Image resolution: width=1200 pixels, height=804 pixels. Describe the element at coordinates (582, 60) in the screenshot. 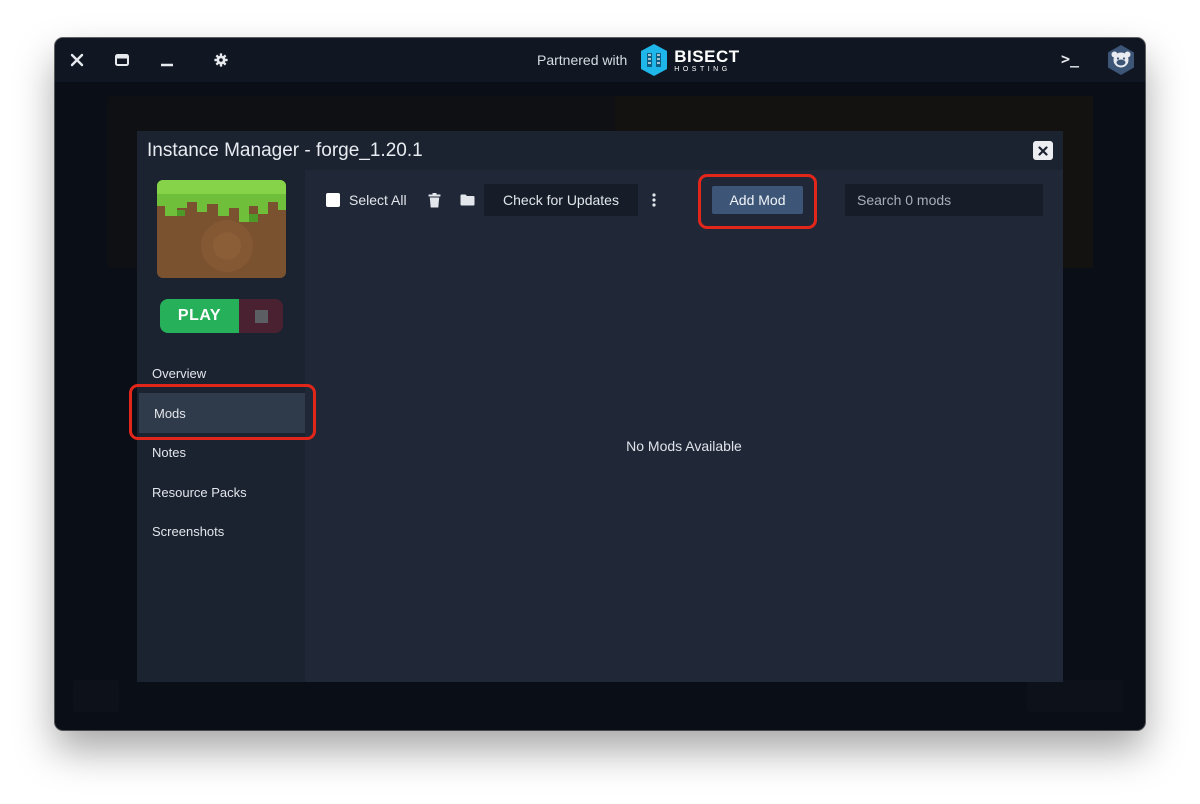

I see `partner-text: Partnered with` at that location.